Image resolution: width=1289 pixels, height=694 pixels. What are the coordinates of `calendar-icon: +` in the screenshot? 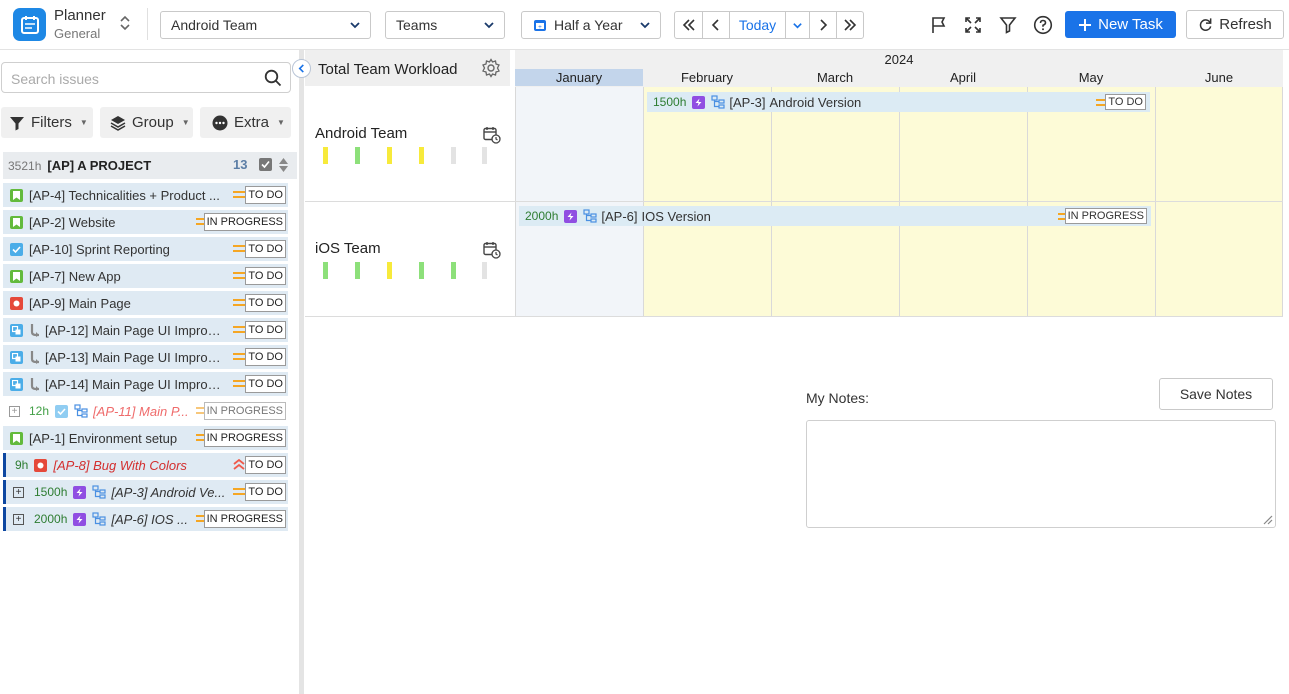 It's located at (540, 25).